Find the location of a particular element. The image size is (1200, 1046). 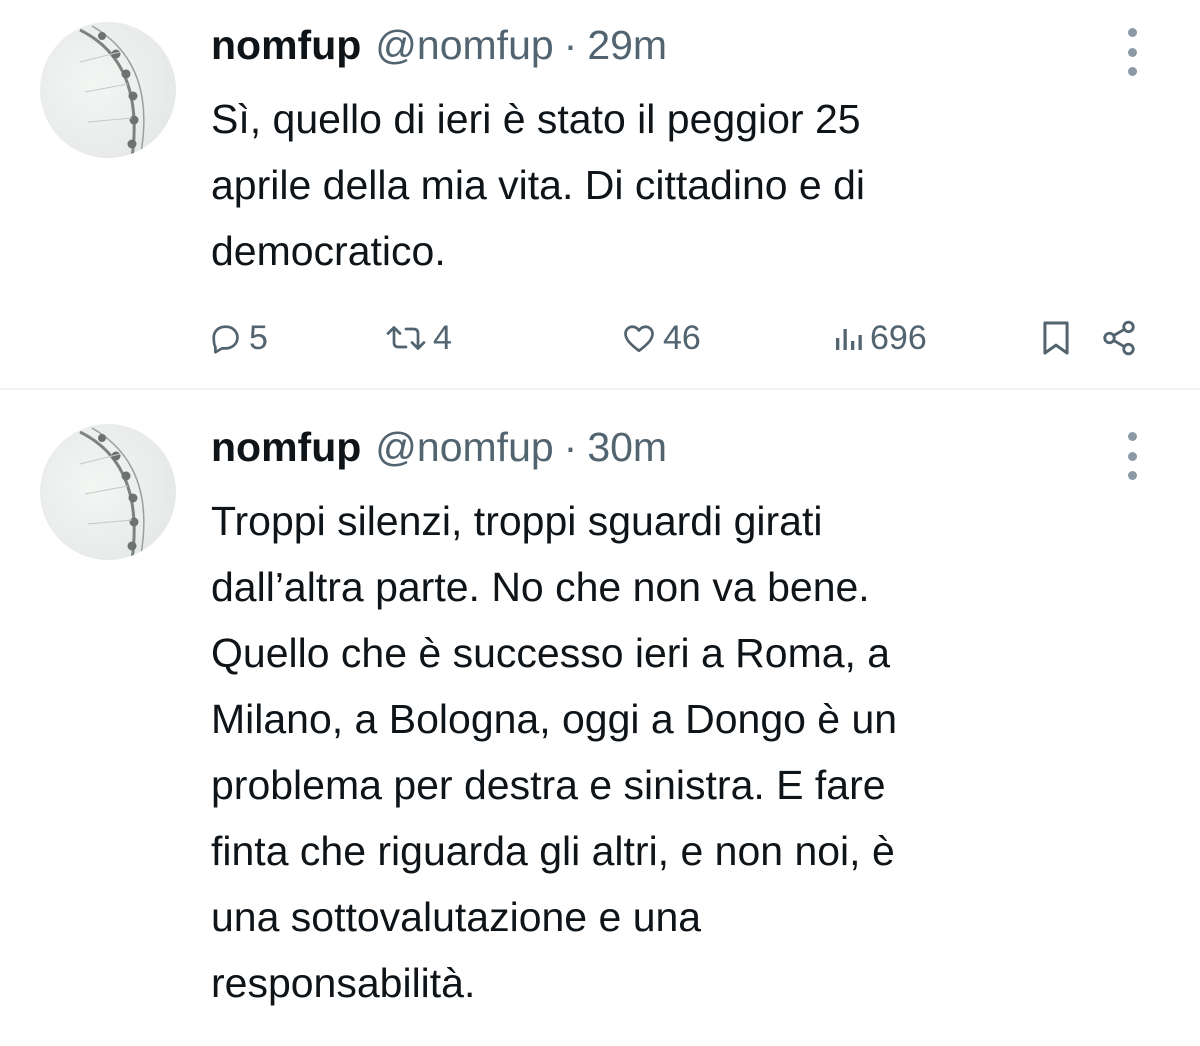

reply-button: 5 is located at coordinates (237, 338).